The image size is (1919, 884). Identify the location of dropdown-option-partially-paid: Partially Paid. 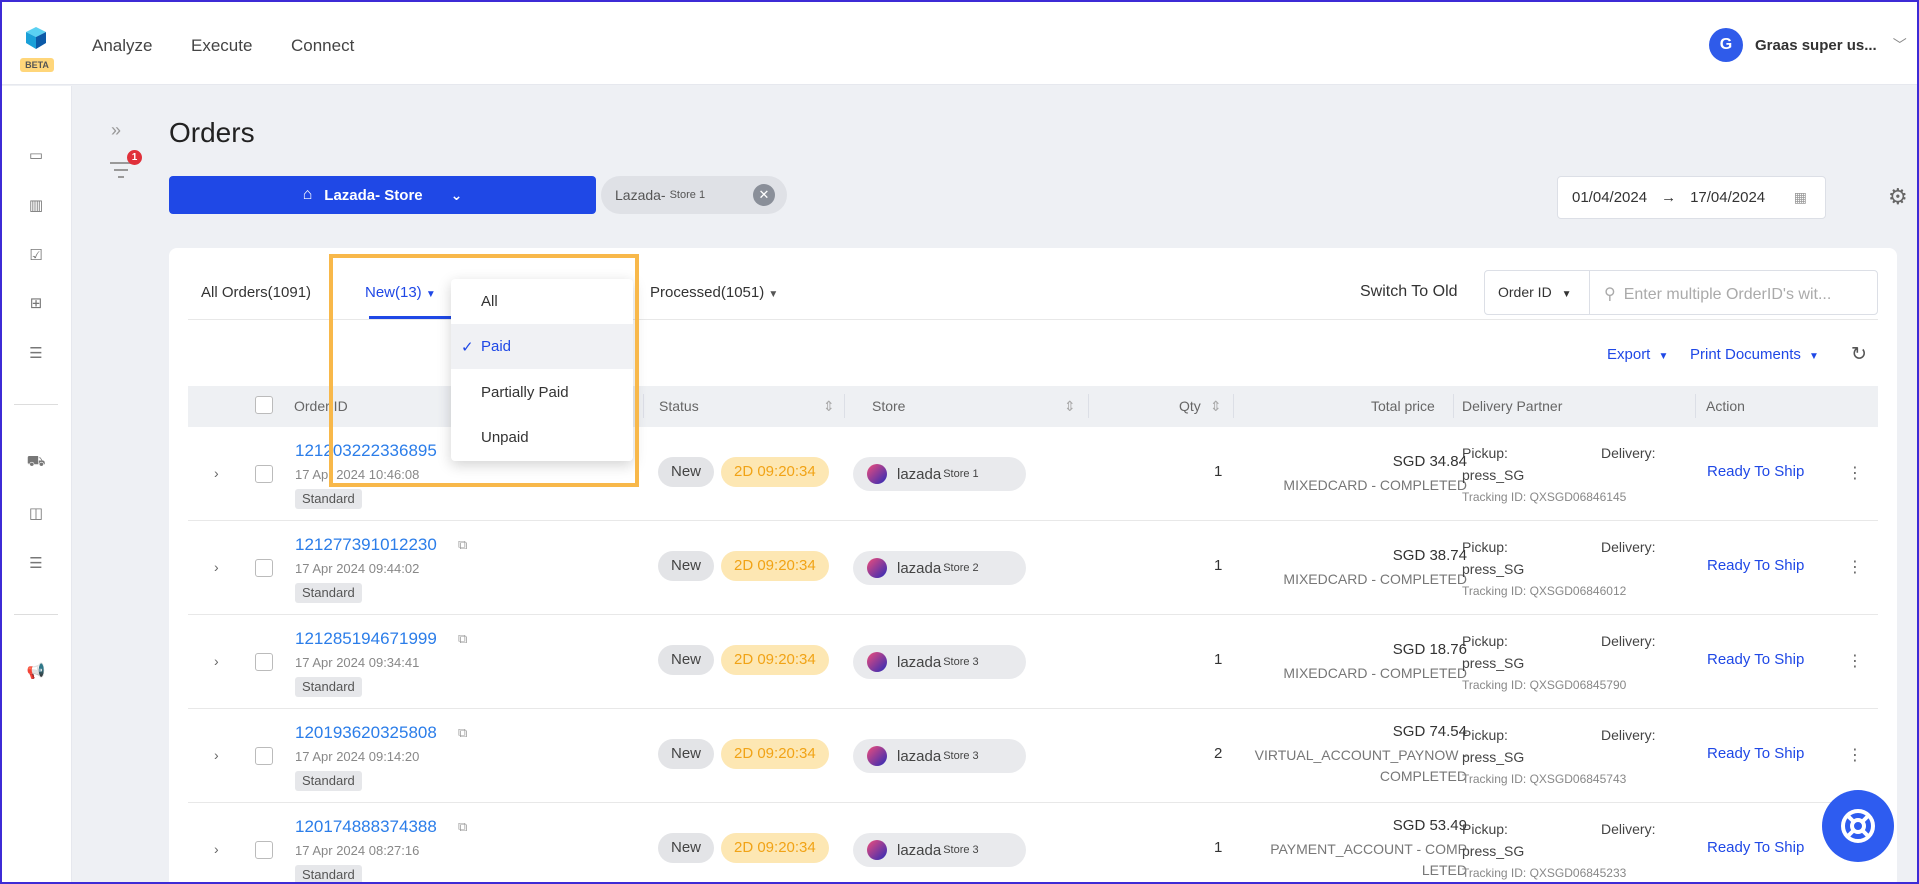
(542, 392).